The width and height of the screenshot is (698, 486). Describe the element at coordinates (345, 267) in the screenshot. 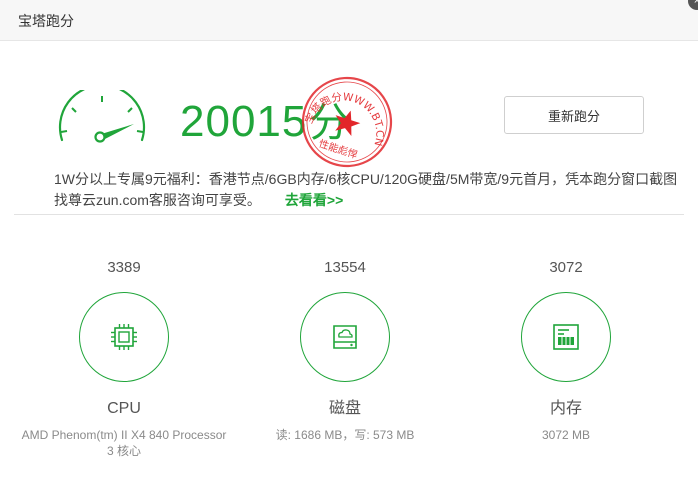

I see `disk-score: 13554` at that location.